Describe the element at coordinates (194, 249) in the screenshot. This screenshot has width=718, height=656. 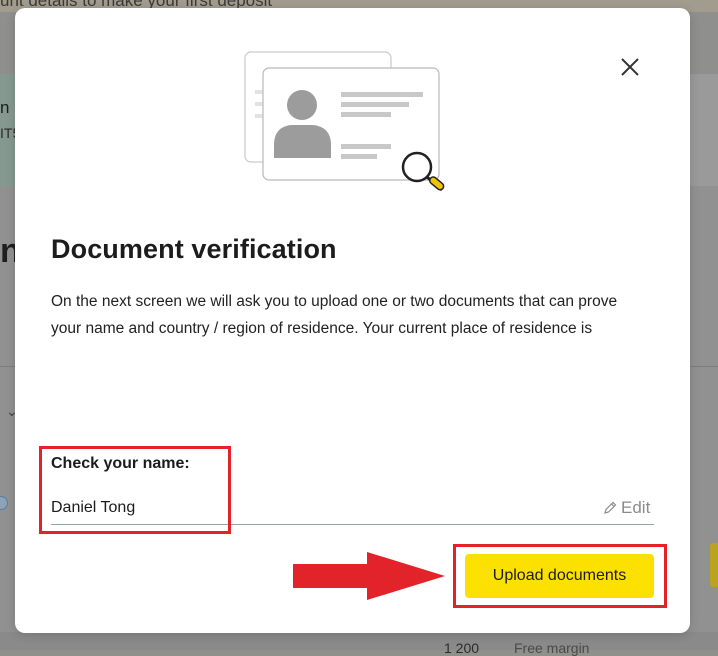
I see `modal-title: Document verification` at that location.